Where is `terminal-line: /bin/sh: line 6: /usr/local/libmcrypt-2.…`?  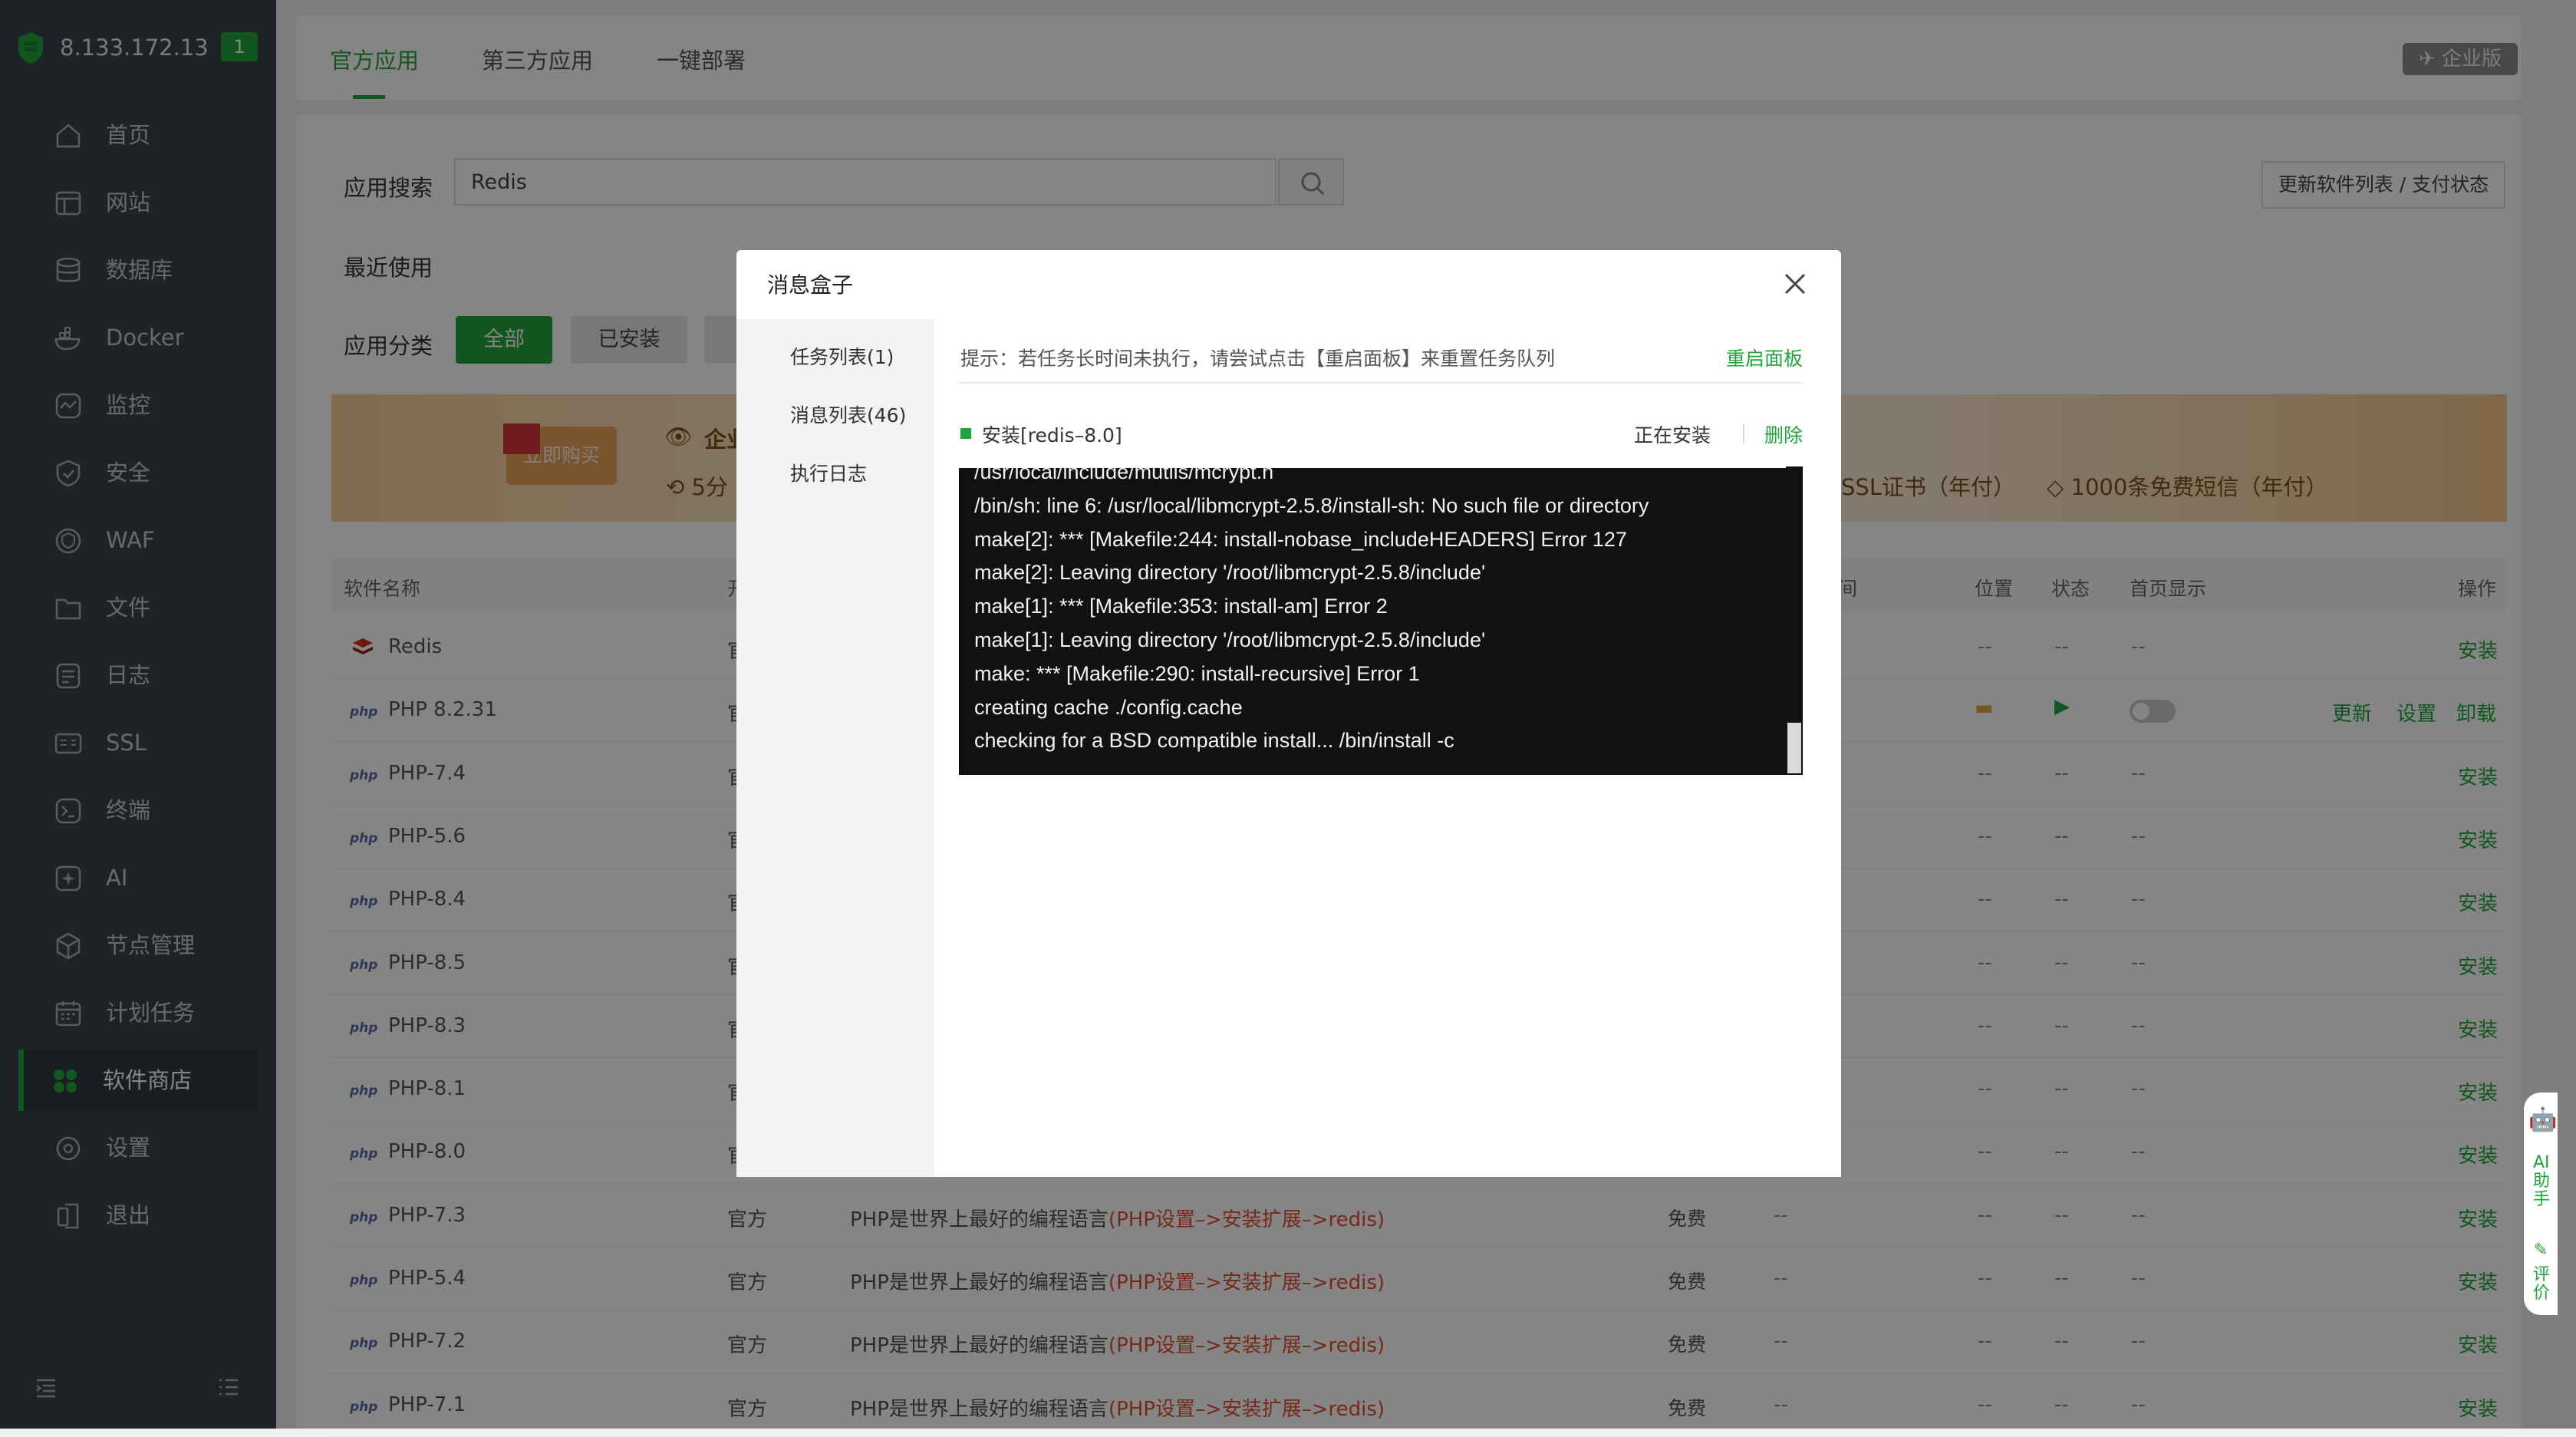 terminal-line: /bin/sh: line 6: /usr/local/libmcrypt-2.… is located at coordinates (1311, 505).